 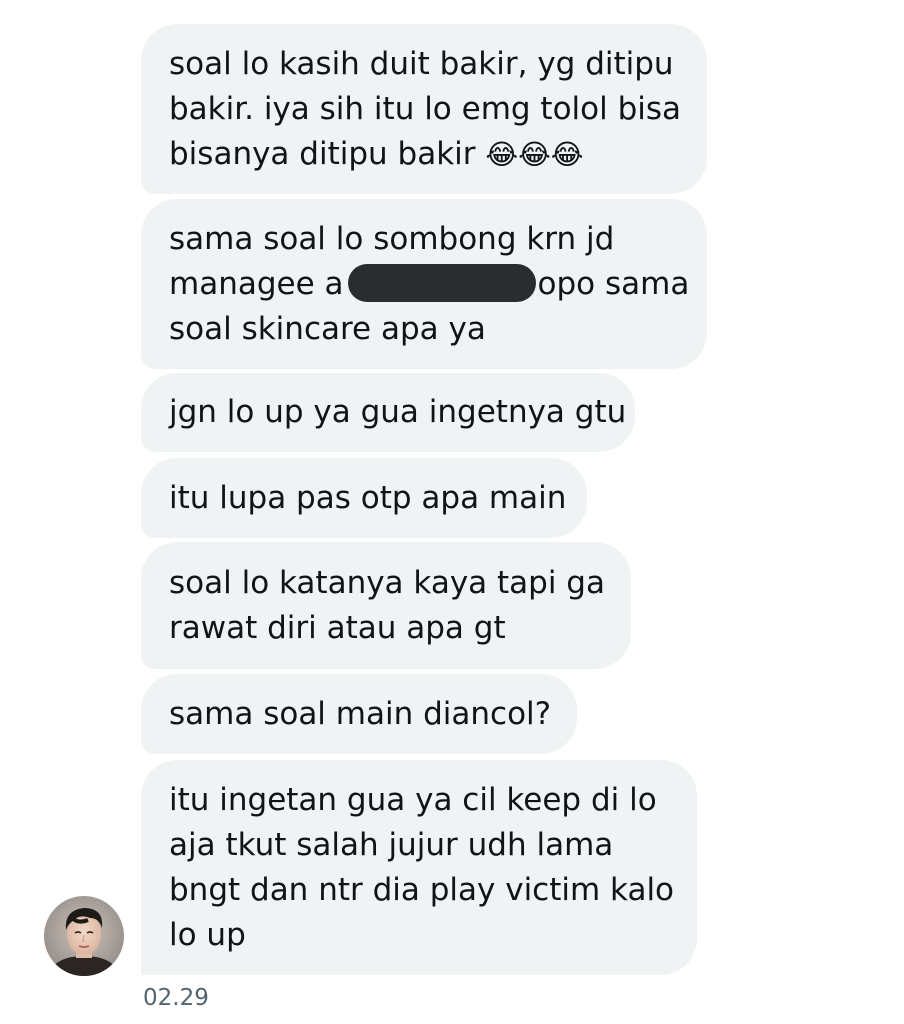 What do you see at coordinates (413, 799) in the screenshot?
I see `message-text: itu ingetan gua ya cil keep di lo` at bounding box center [413, 799].